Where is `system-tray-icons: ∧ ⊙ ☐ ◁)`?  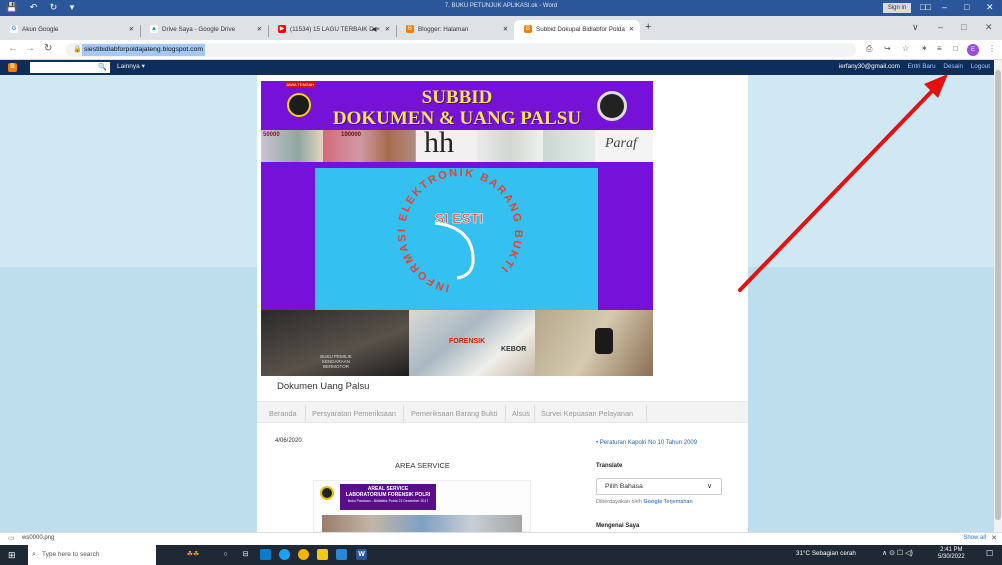 system-tray-icons: ∧ ⊙ ☐ ◁) is located at coordinates (897, 553).